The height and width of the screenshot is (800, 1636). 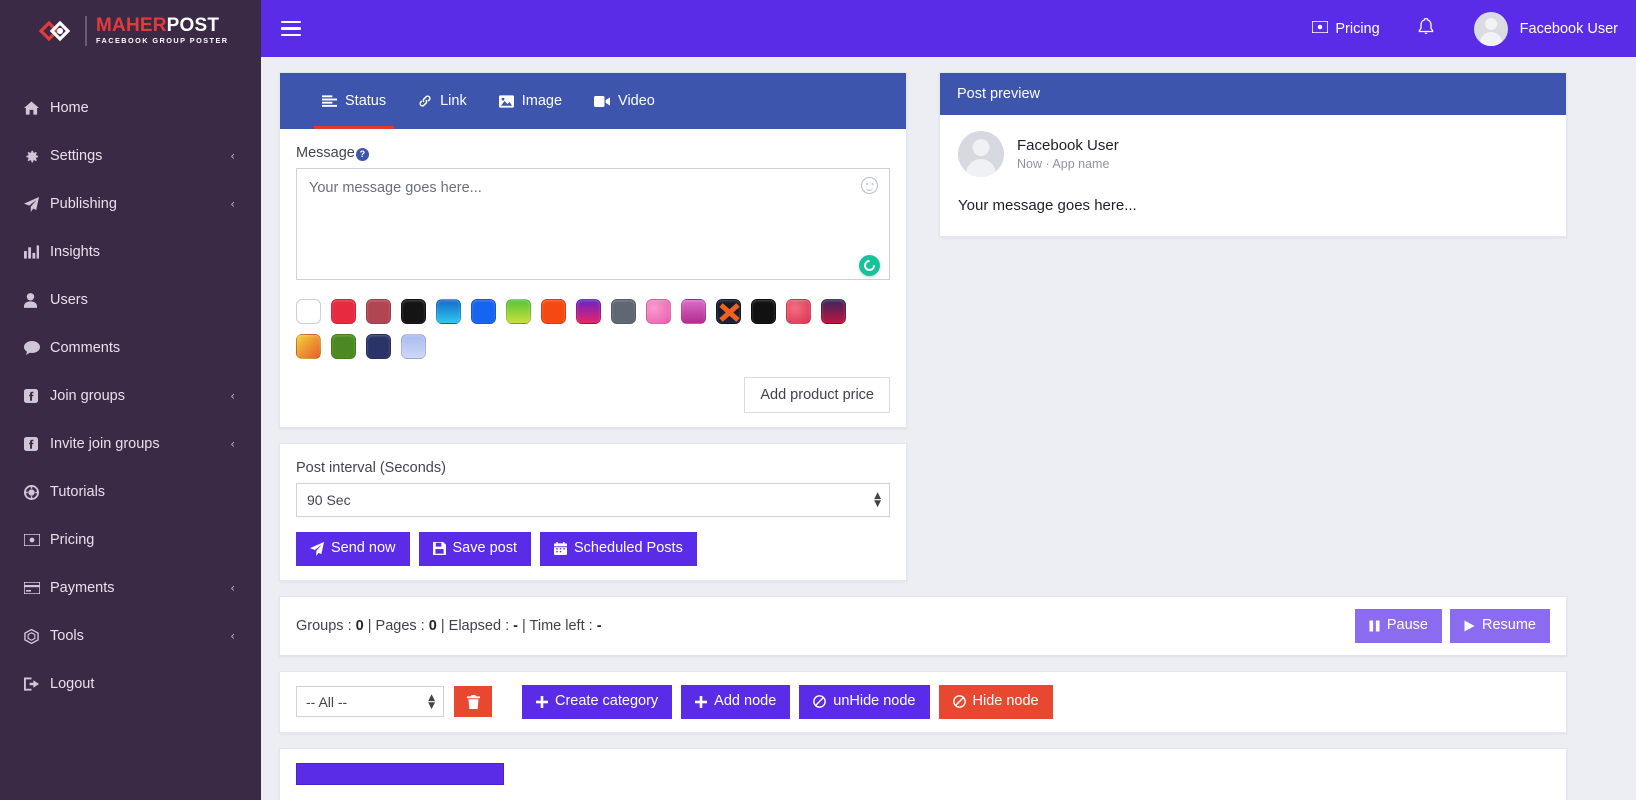 I want to click on pause-button: Pause, so click(x=1398, y=625).